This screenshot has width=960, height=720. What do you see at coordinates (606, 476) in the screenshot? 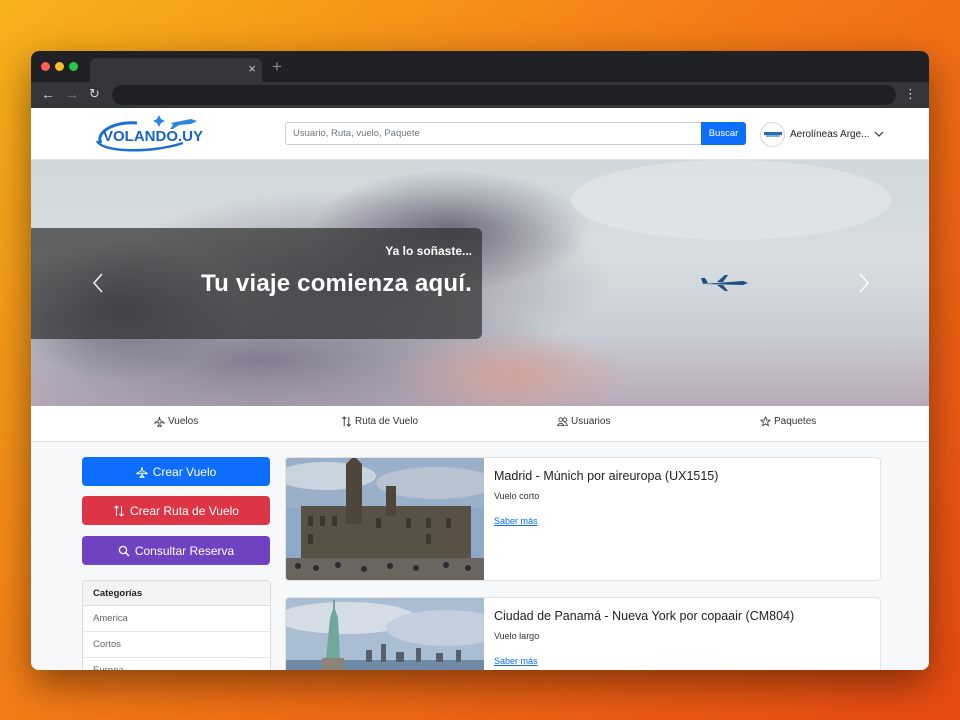
I see `card-title: Madrid - Múnich por aireuropa (UX1515)` at bounding box center [606, 476].